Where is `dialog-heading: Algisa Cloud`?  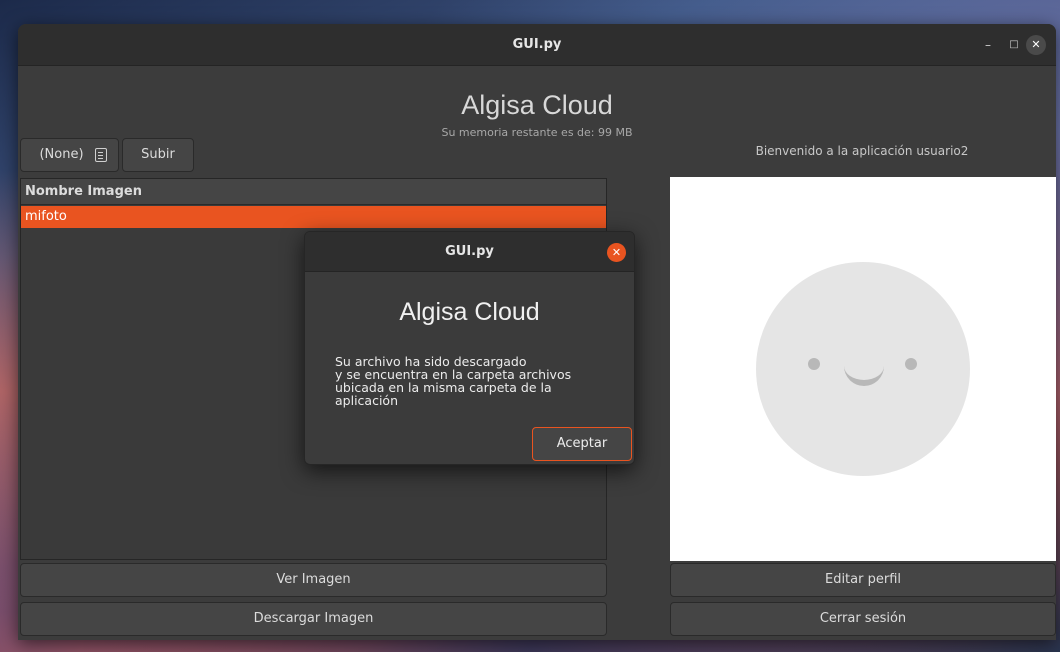
dialog-heading: Algisa Cloud is located at coordinates (469, 312).